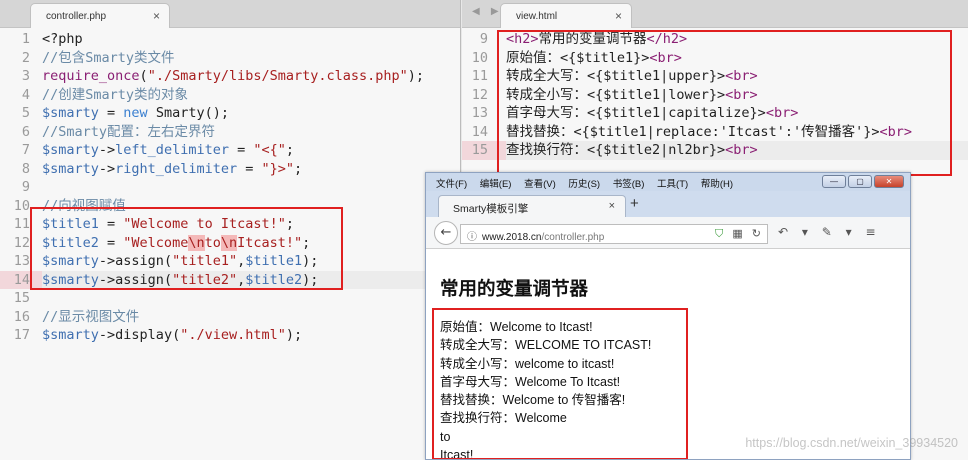  I want to click on code-line: 10 //向视图赋值, so click(230, 206).